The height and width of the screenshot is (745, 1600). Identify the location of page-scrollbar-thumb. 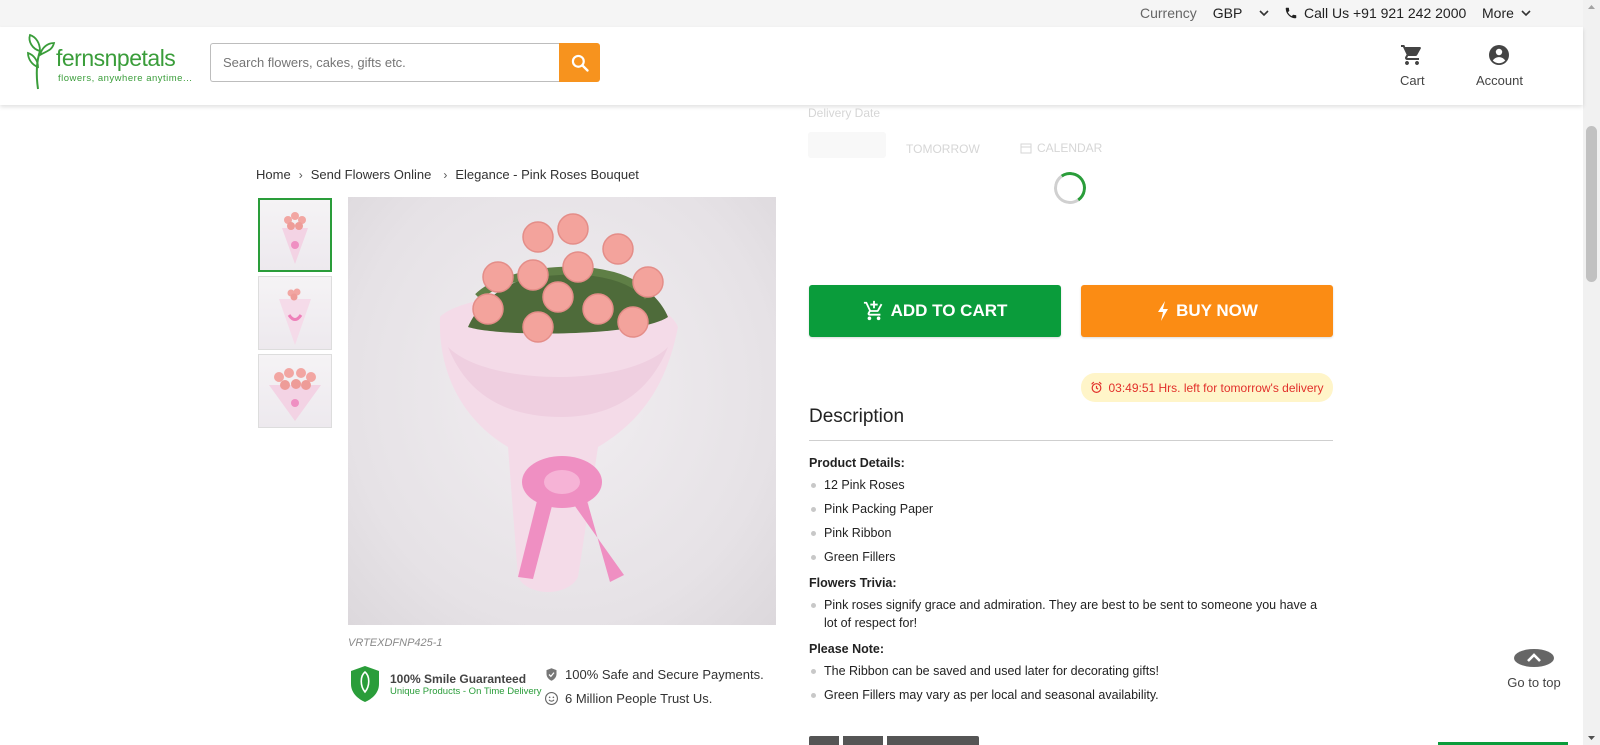
(1591, 204).